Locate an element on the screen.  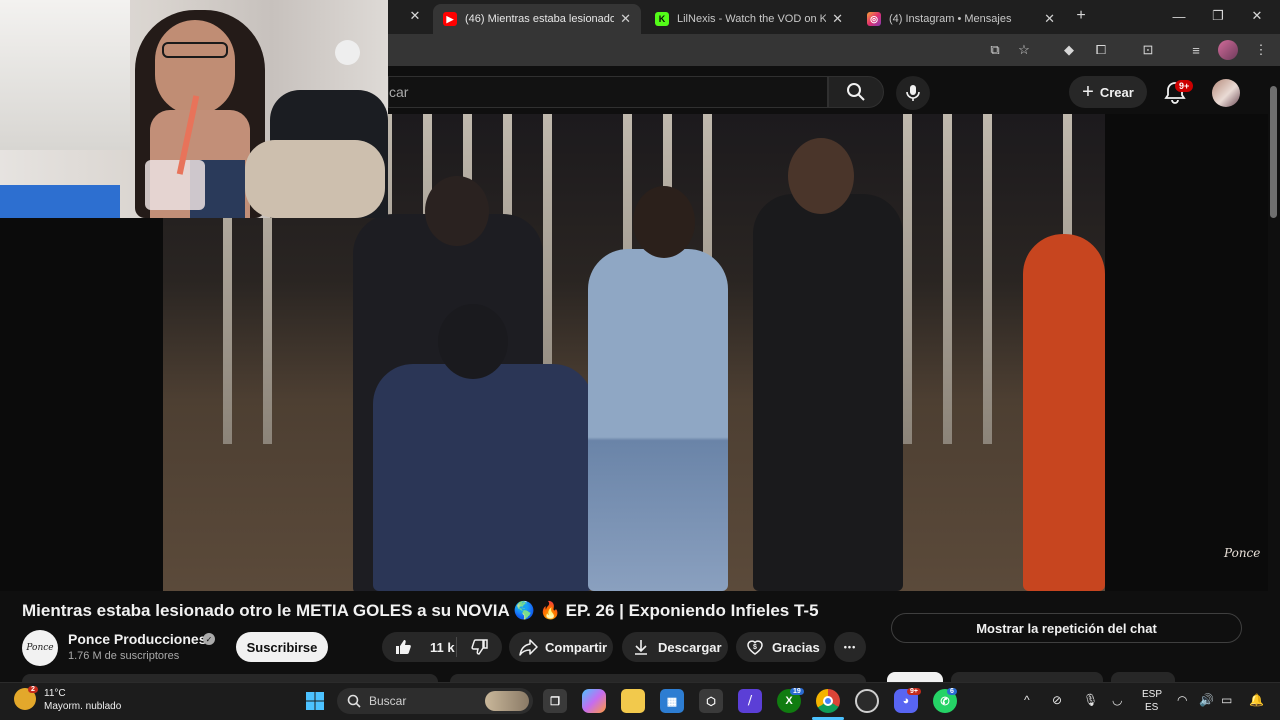
thanks-button: $ Gracias is located at coordinates (781, 647).